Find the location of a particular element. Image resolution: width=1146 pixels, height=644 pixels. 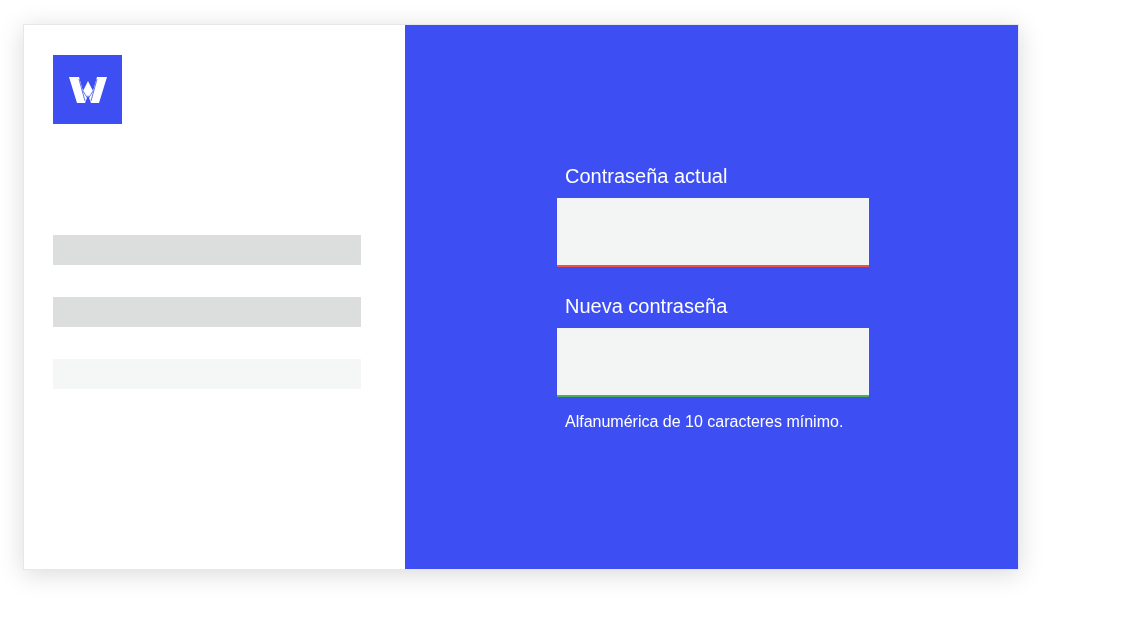

logo-icon is located at coordinates (87, 89).